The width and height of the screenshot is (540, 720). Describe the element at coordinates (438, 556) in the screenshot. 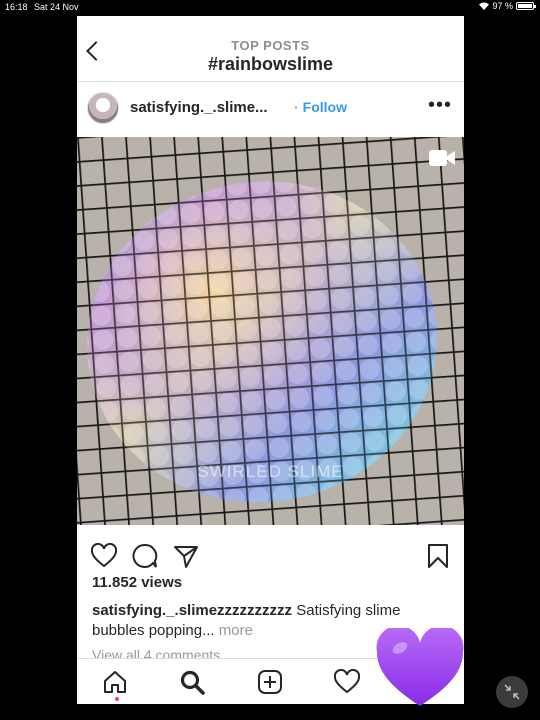

I see `bookmark-icon` at that location.